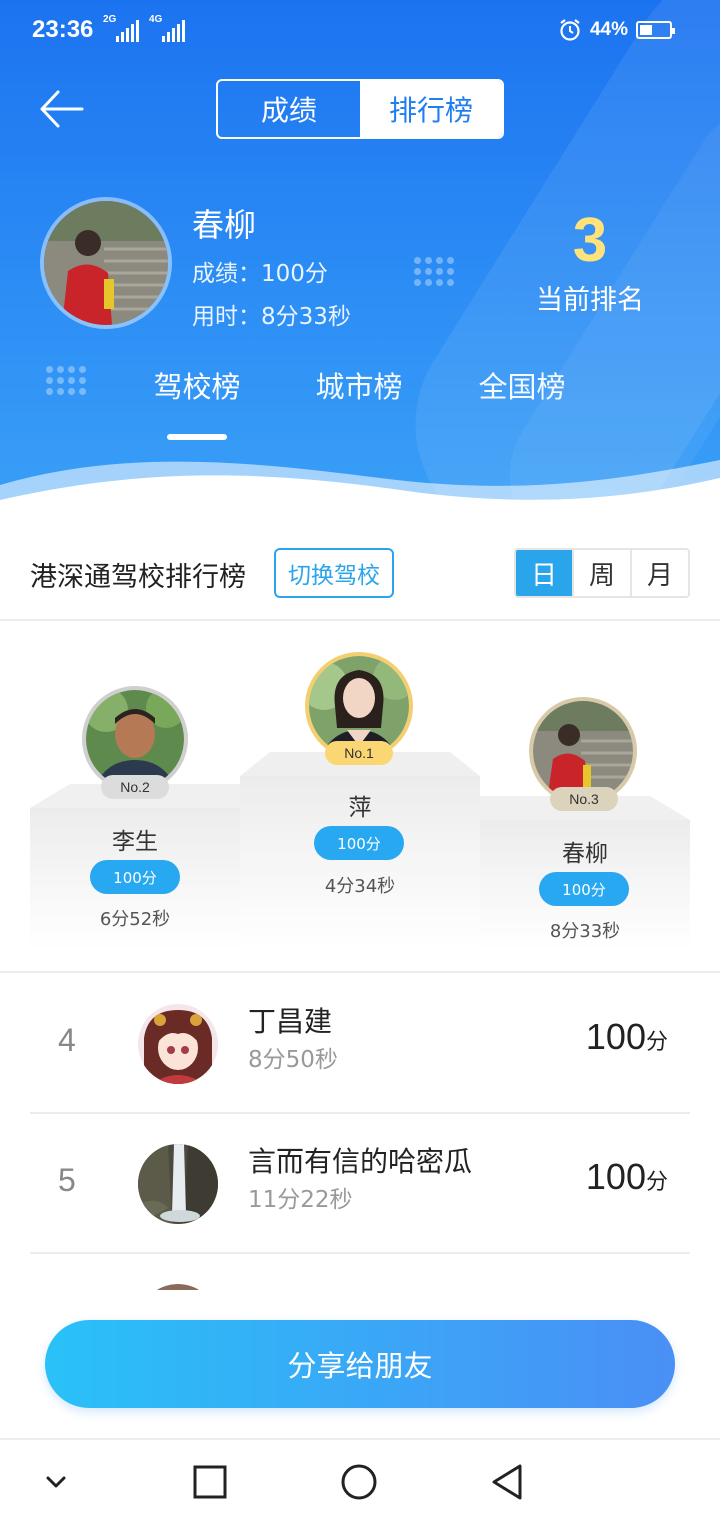 This screenshot has width=720, height=1520. I want to click on status-right: 44%, so click(616, 30).